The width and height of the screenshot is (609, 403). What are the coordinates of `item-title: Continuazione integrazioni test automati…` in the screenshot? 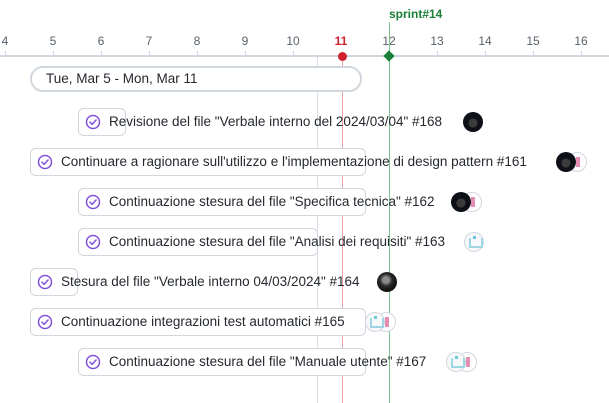 It's located at (203, 322).